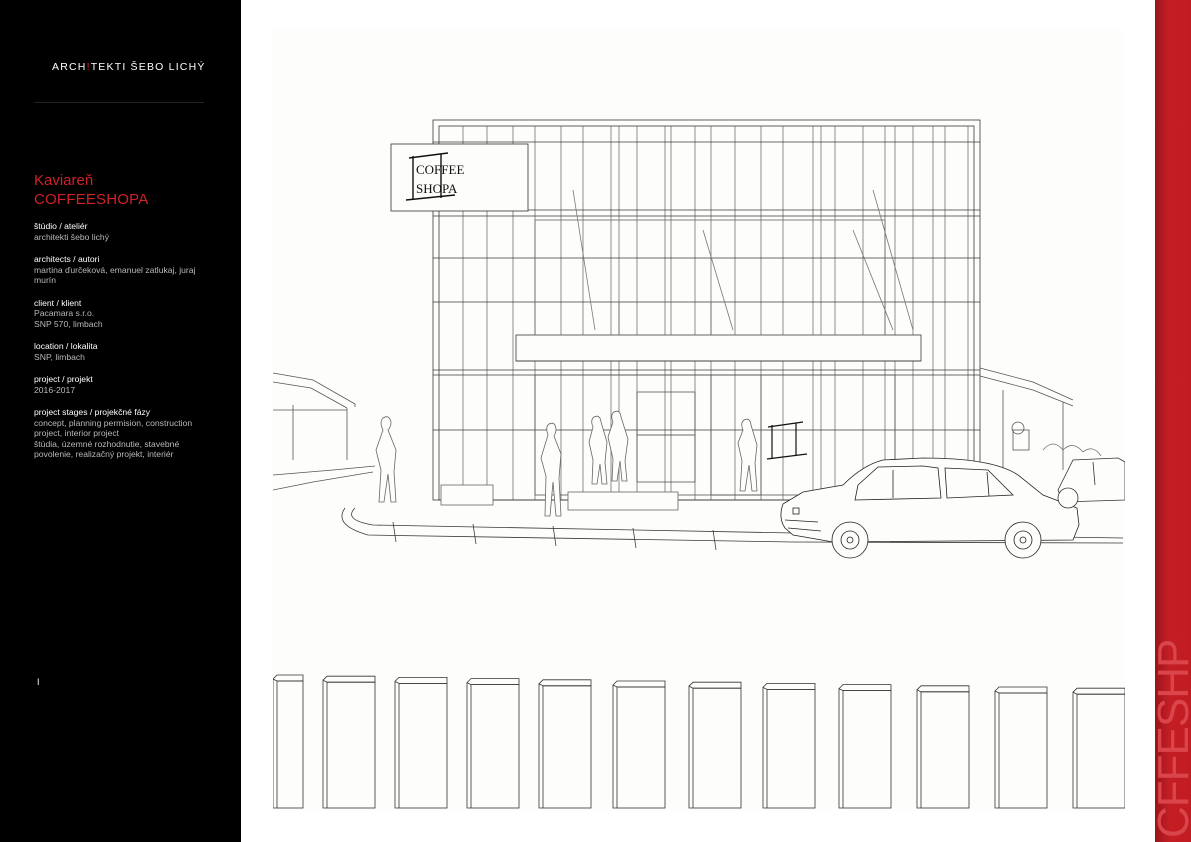 The image size is (1191, 842). Describe the element at coordinates (120, 351) in the screenshot. I see `info-location: location / lokalita SNP, limbach` at that location.